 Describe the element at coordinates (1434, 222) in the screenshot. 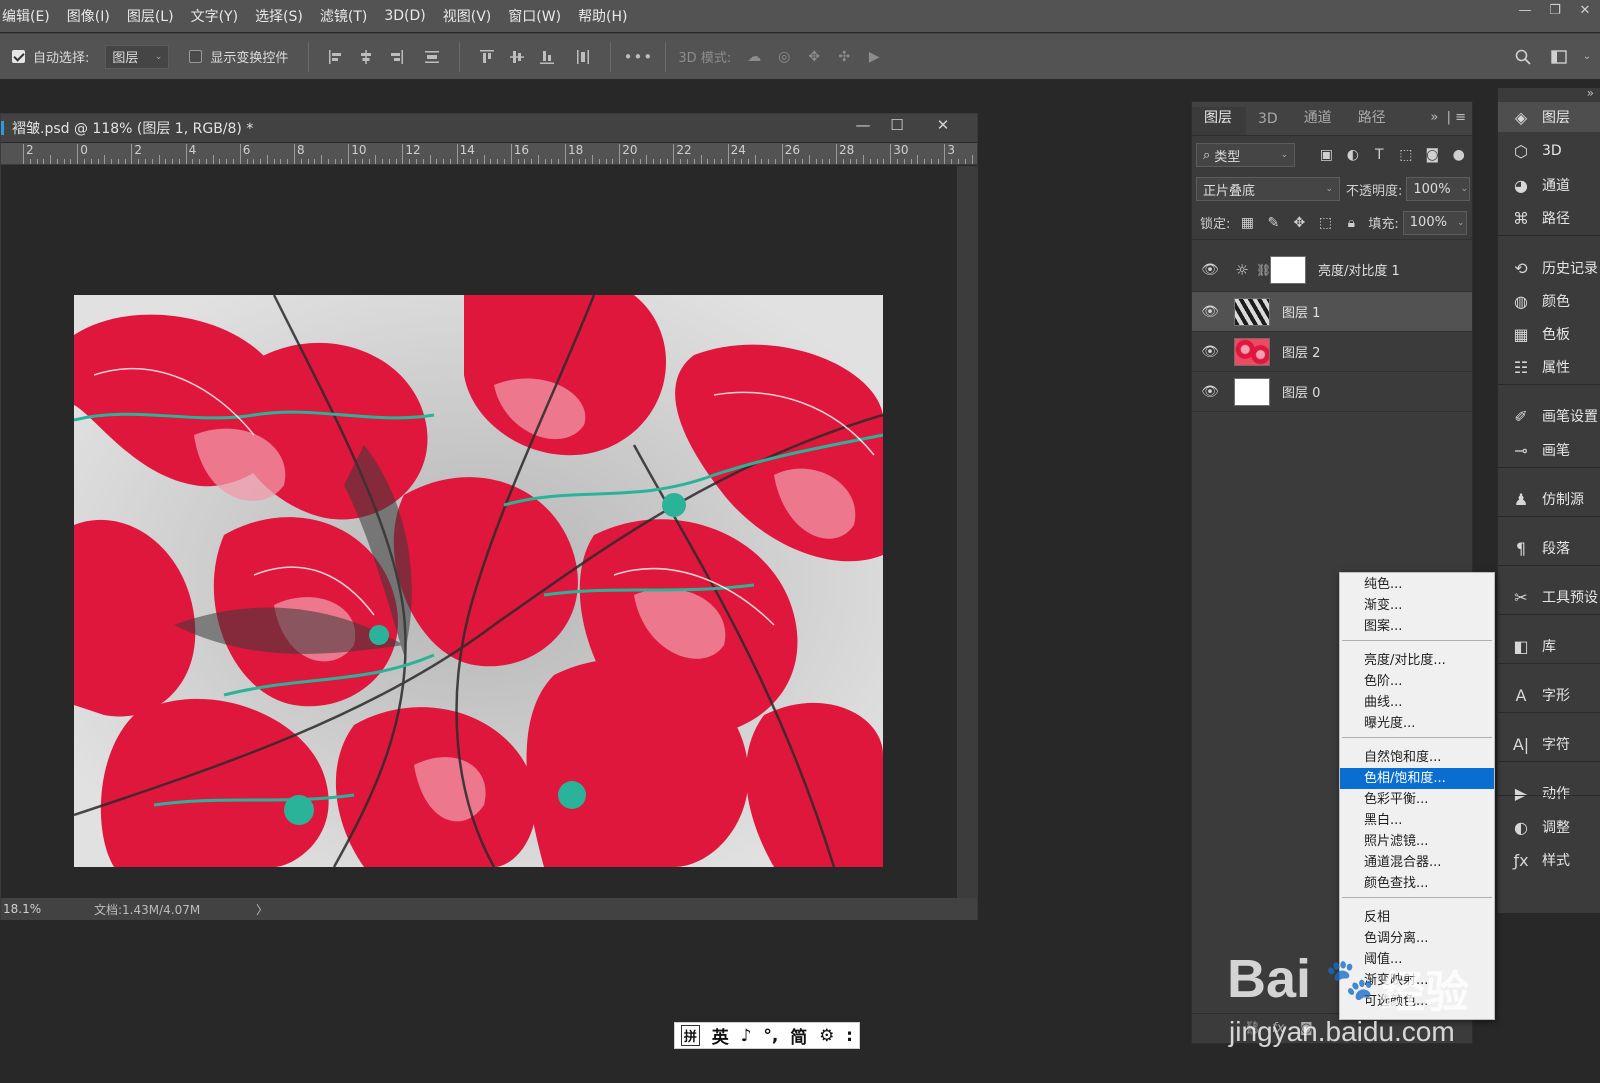

I see `fill-input: 100% ⌄` at that location.